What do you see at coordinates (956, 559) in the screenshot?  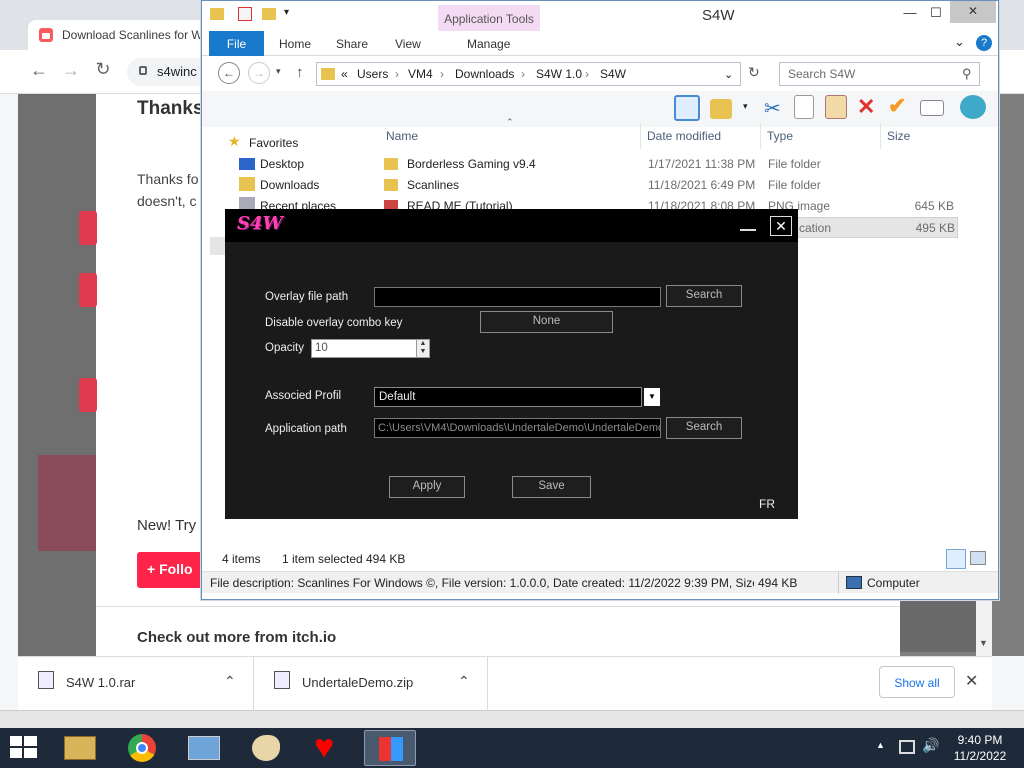 I see `details-view-icon` at bounding box center [956, 559].